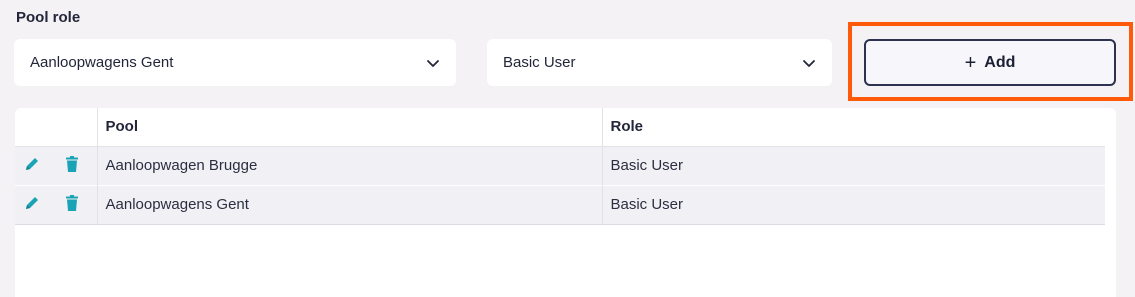 This screenshot has height=297, width=1135. What do you see at coordinates (349, 204) in the screenshot?
I see `cell-pool: Aanloopwagens Gent` at bounding box center [349, 204].